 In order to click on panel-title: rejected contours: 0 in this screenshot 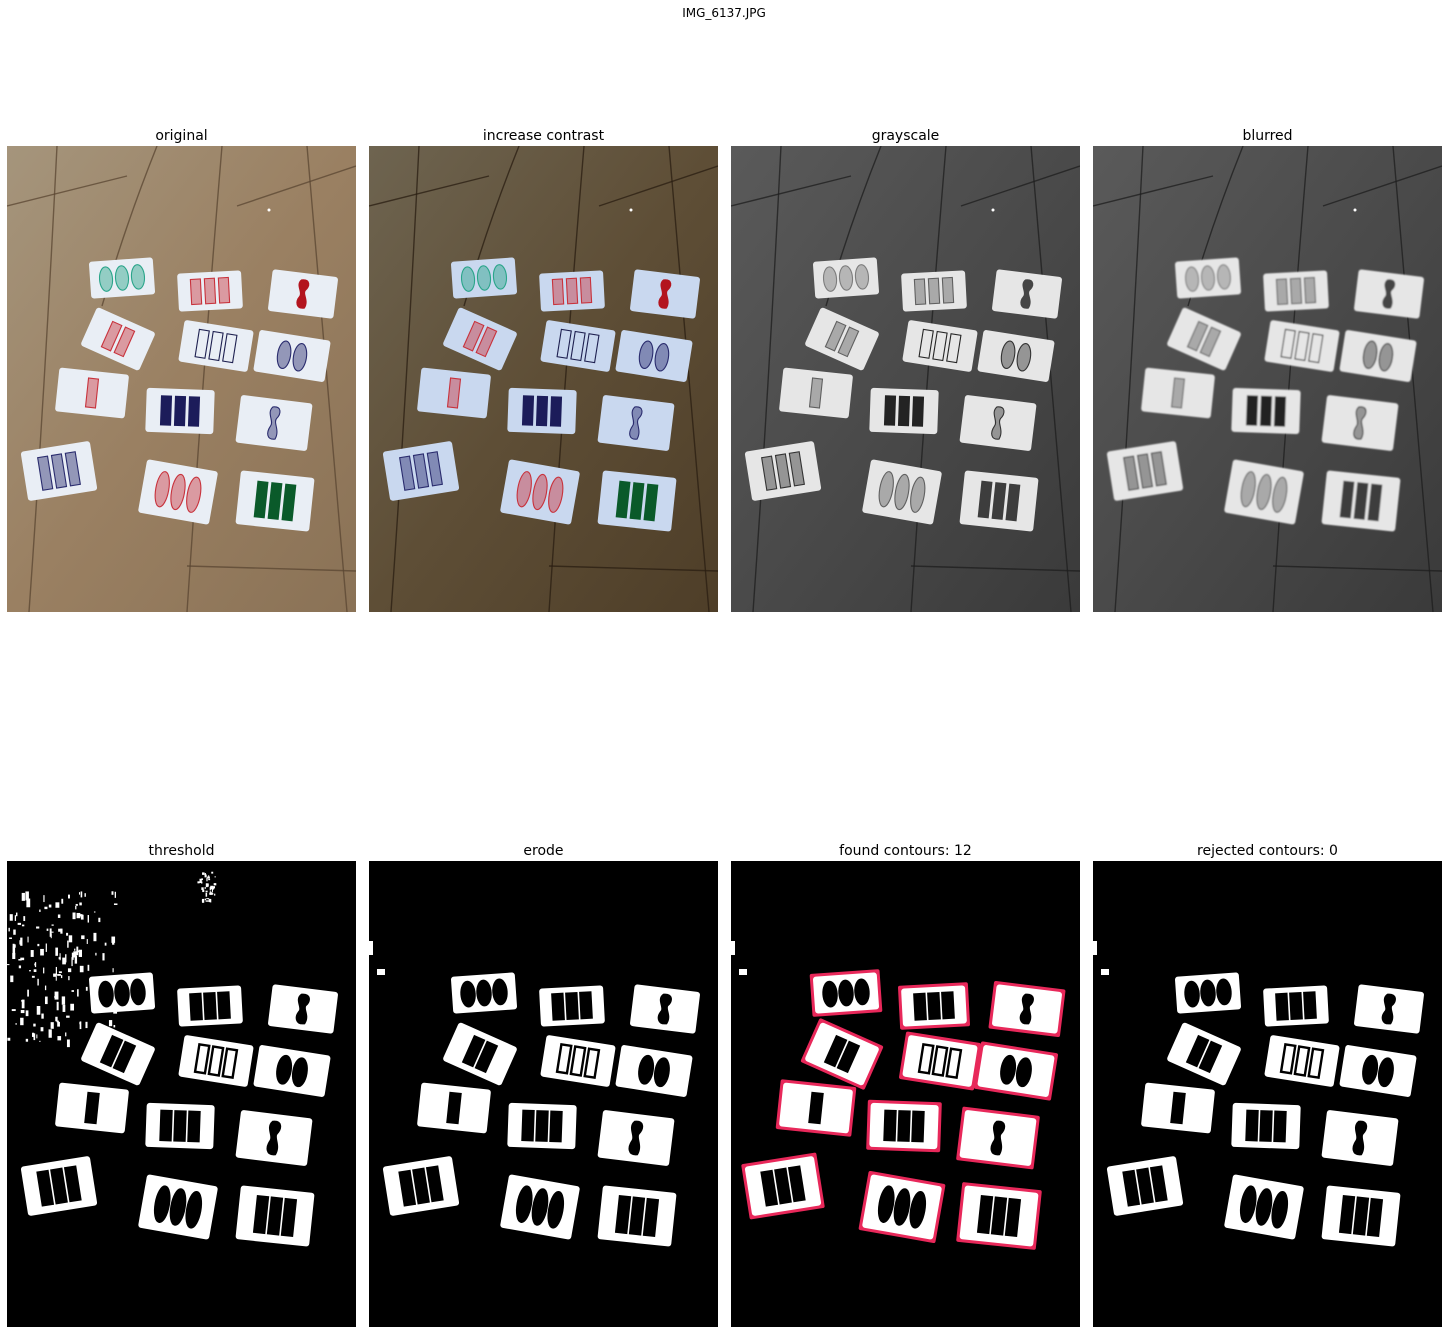, I will do `click(1267, 851)`.